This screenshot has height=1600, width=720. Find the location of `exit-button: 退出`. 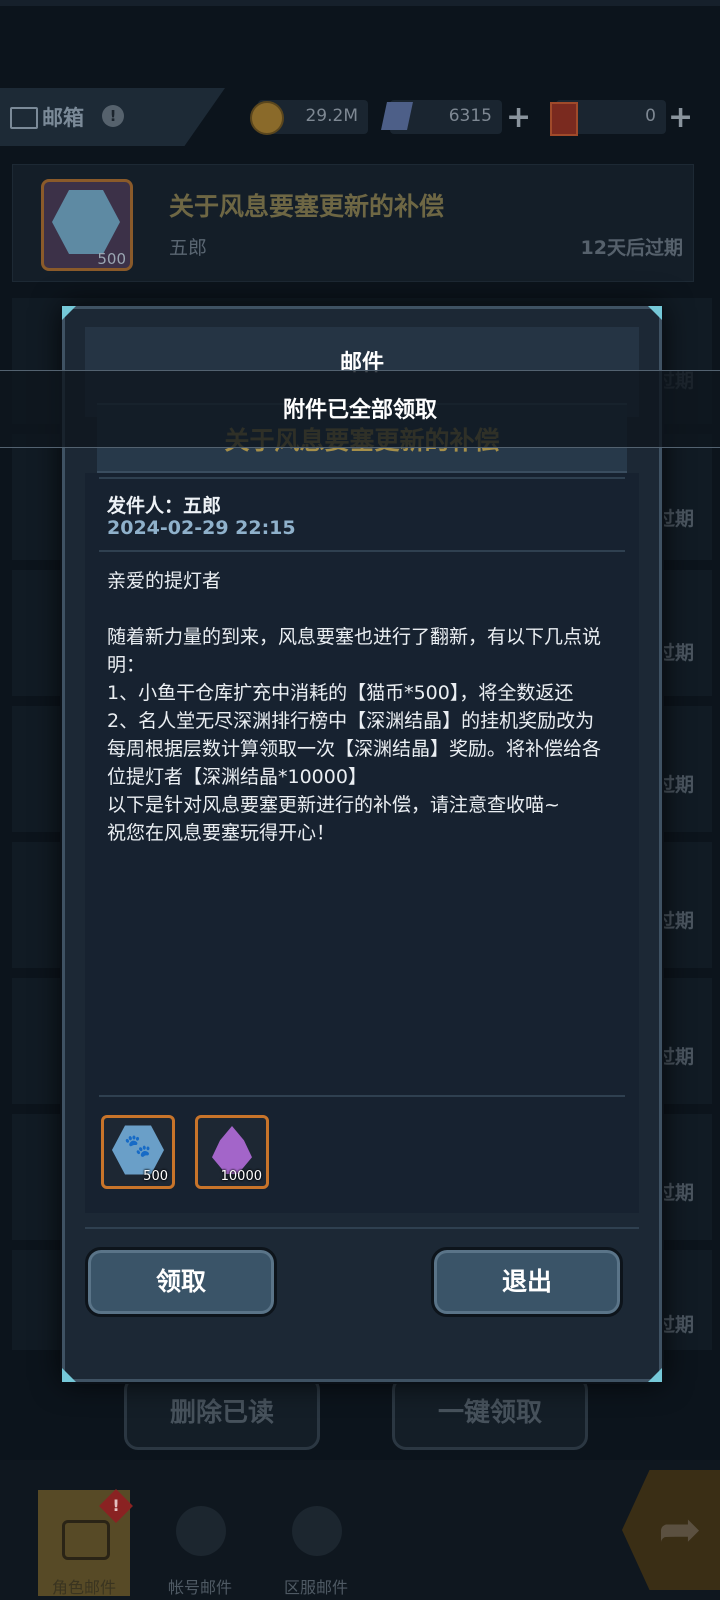

exit-button: 退出 is located at coordinates (527, 1282).